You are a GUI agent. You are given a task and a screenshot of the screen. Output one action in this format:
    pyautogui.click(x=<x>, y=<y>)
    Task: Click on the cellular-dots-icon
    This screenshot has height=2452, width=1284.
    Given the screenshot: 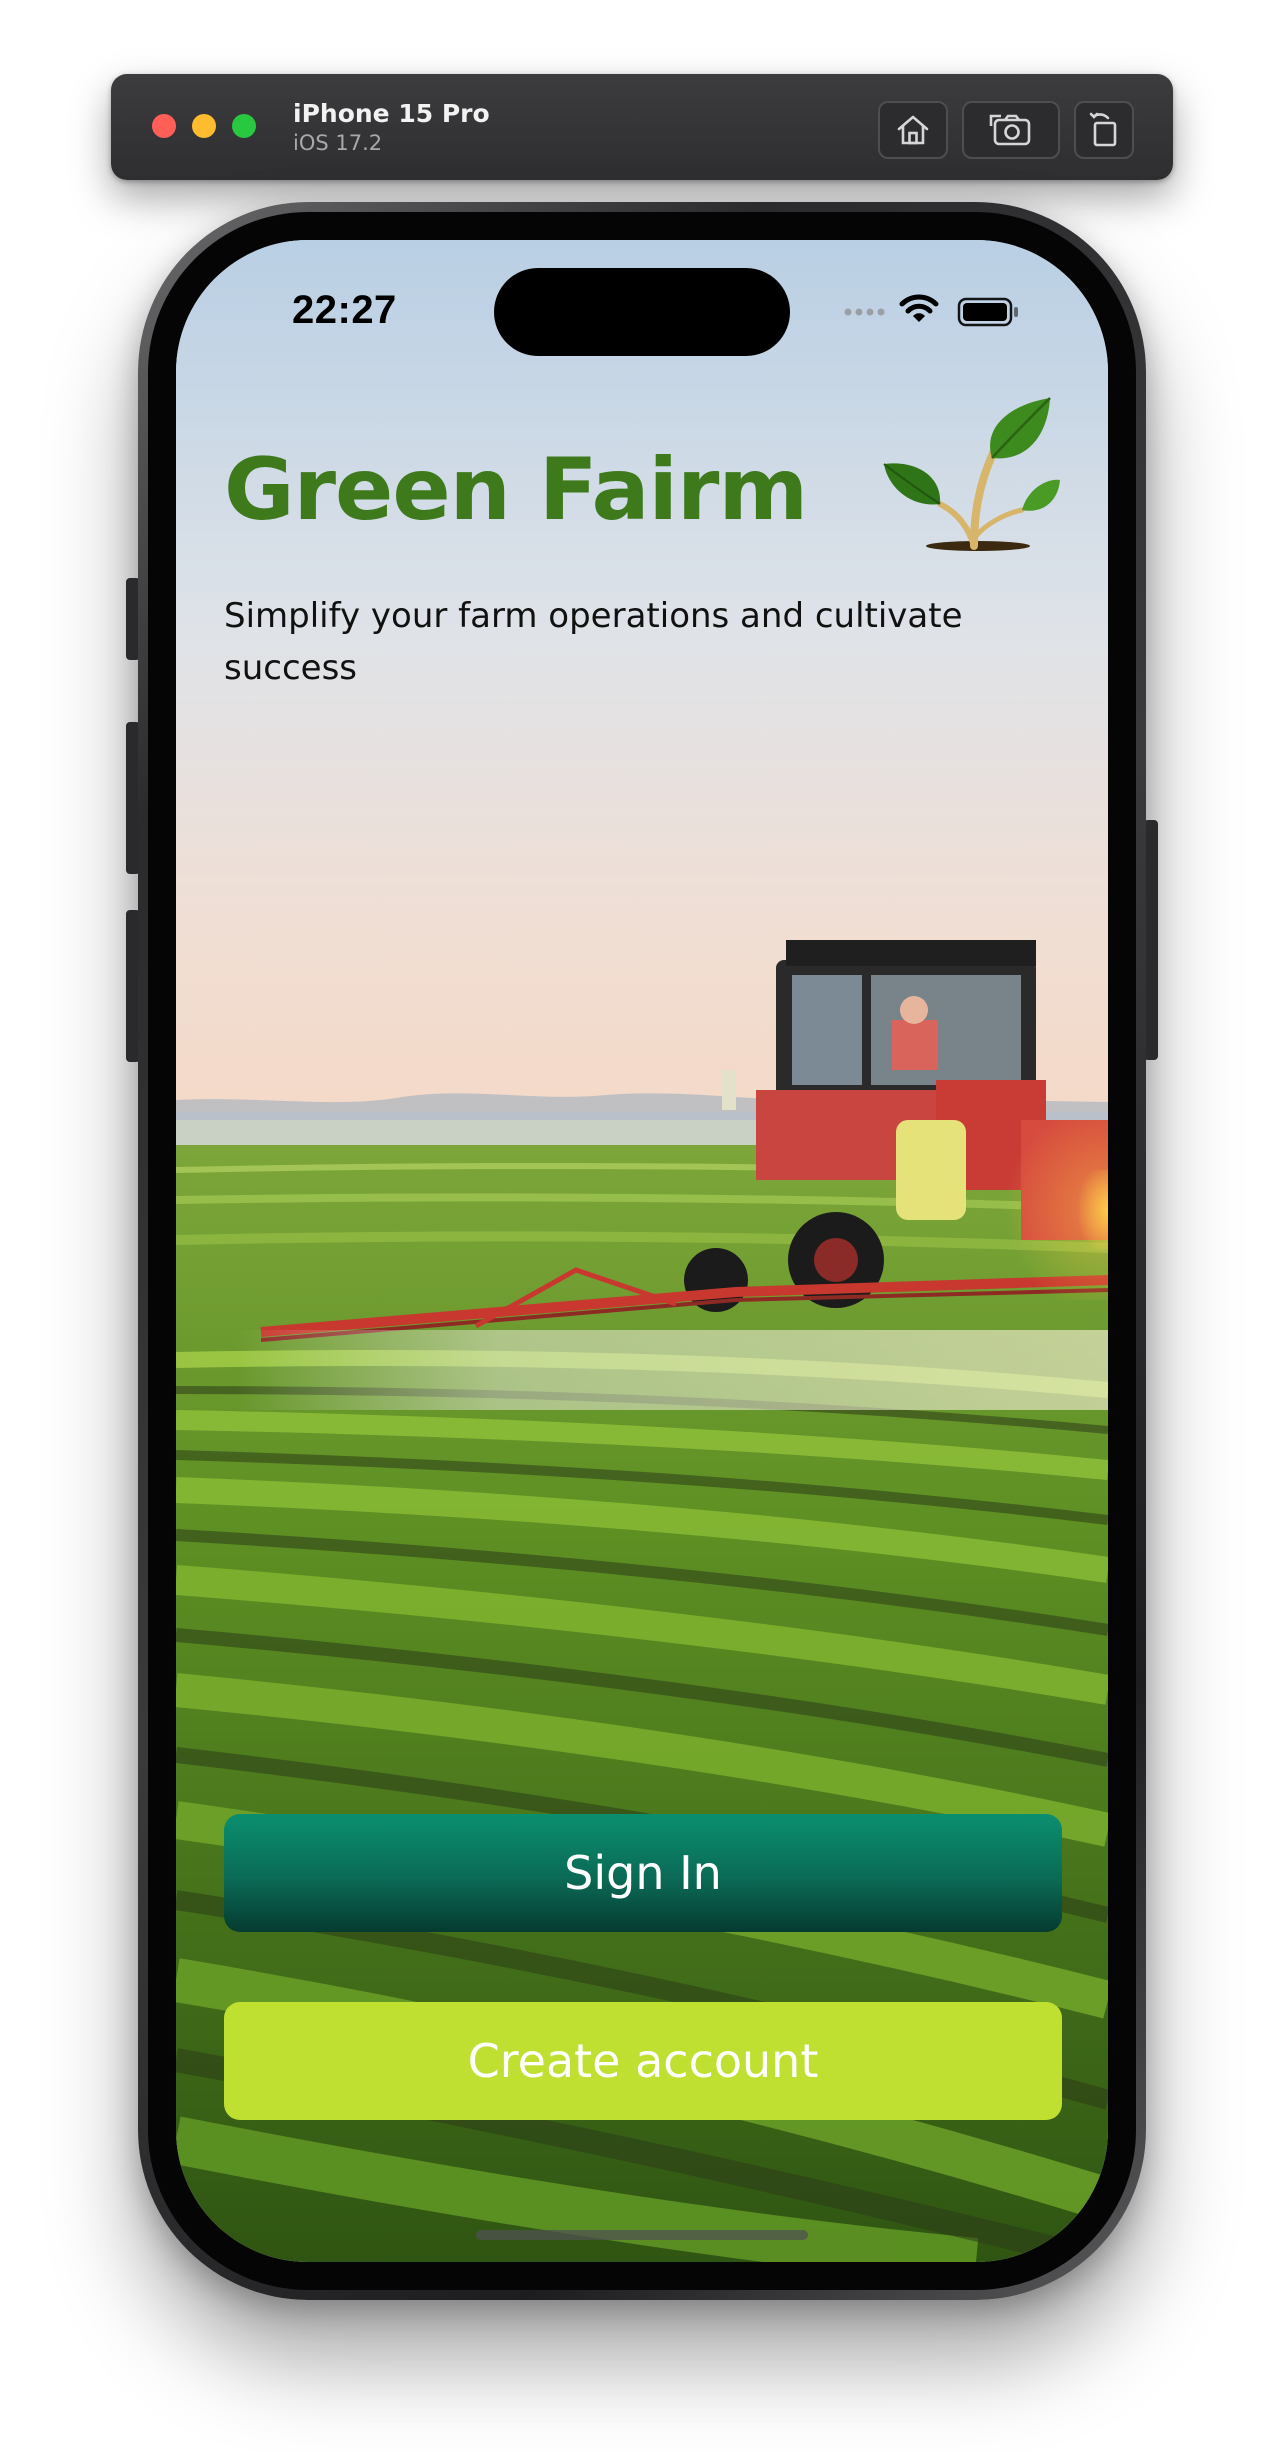 What is the action you would take?
    pyautogui.click(x=864, y=312)
    